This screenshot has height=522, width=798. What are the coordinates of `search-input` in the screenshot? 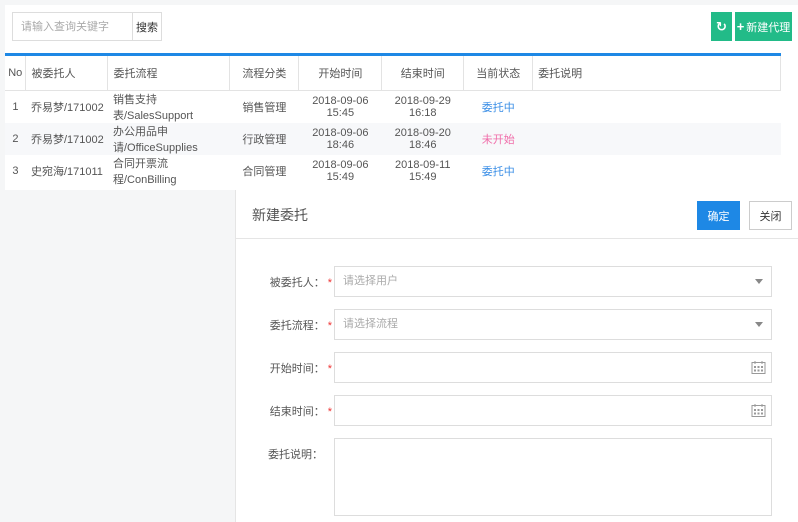 It's located at (73, 26).